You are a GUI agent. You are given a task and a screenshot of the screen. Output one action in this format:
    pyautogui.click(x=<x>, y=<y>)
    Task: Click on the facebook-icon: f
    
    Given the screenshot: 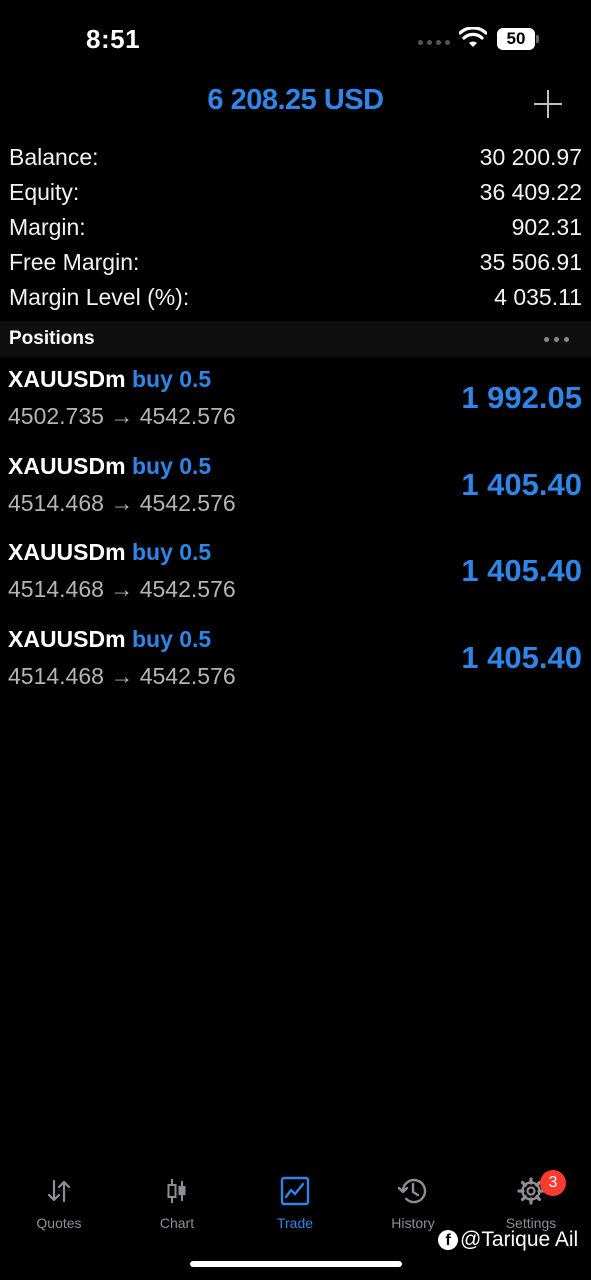 What is the action you would take?
    pyautogui.click(x=448, y=1240)
    